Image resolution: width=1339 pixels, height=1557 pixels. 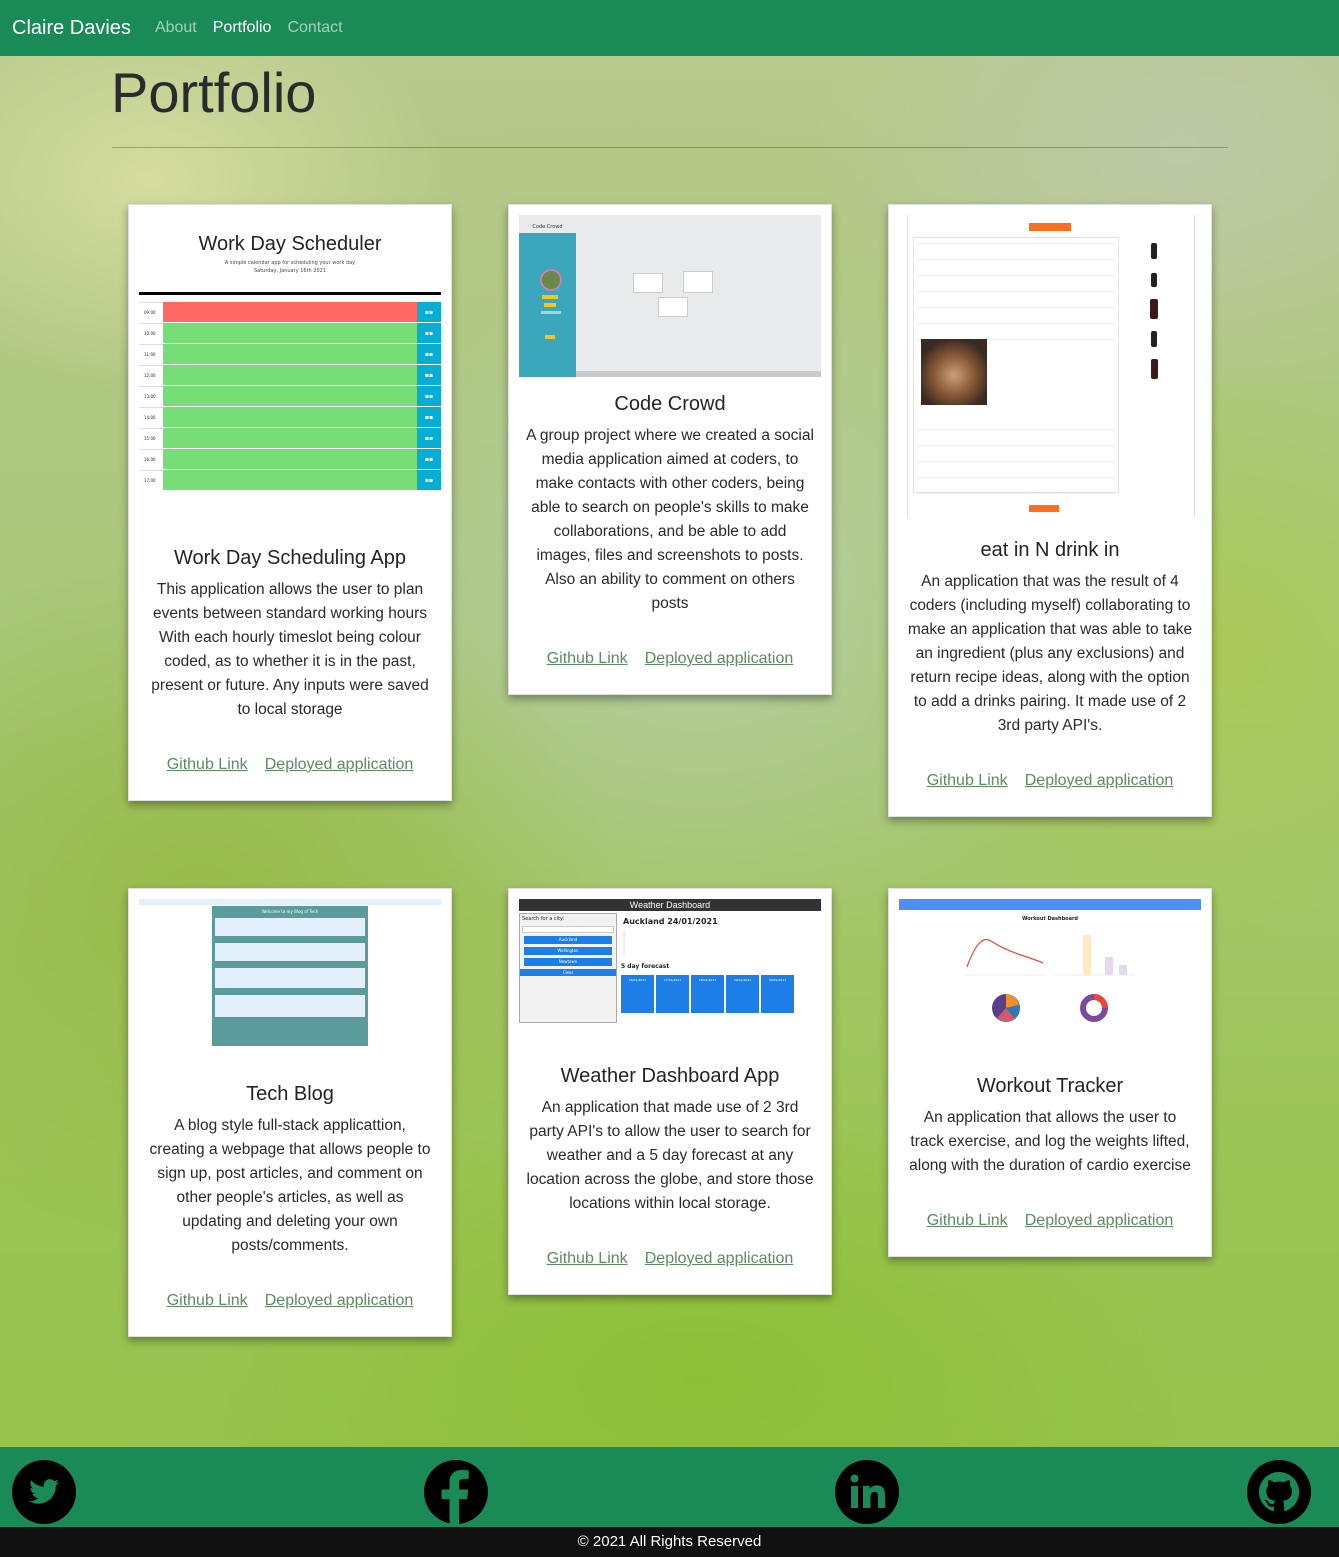 I want to click on thumb-avatar, so click(x=551, y=280).